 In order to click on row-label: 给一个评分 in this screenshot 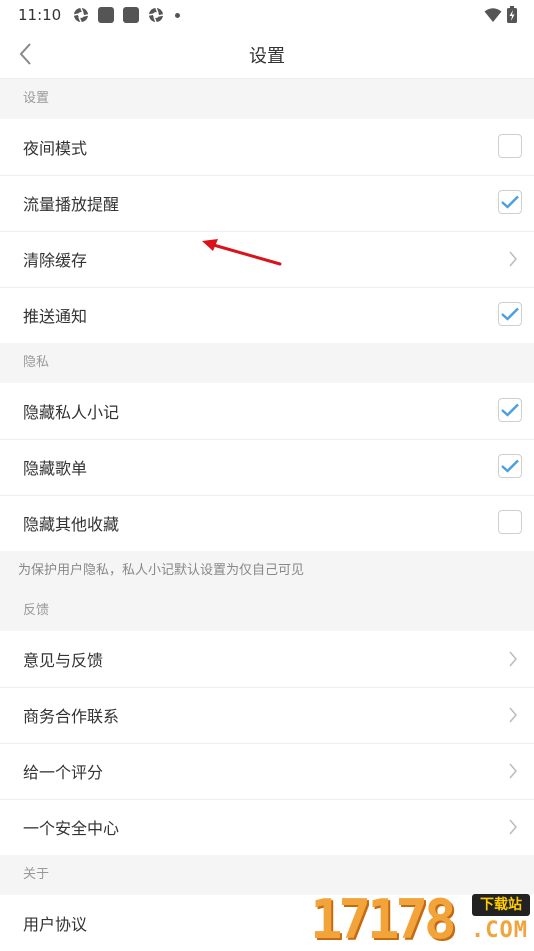, I will do `click(63, 772)`.